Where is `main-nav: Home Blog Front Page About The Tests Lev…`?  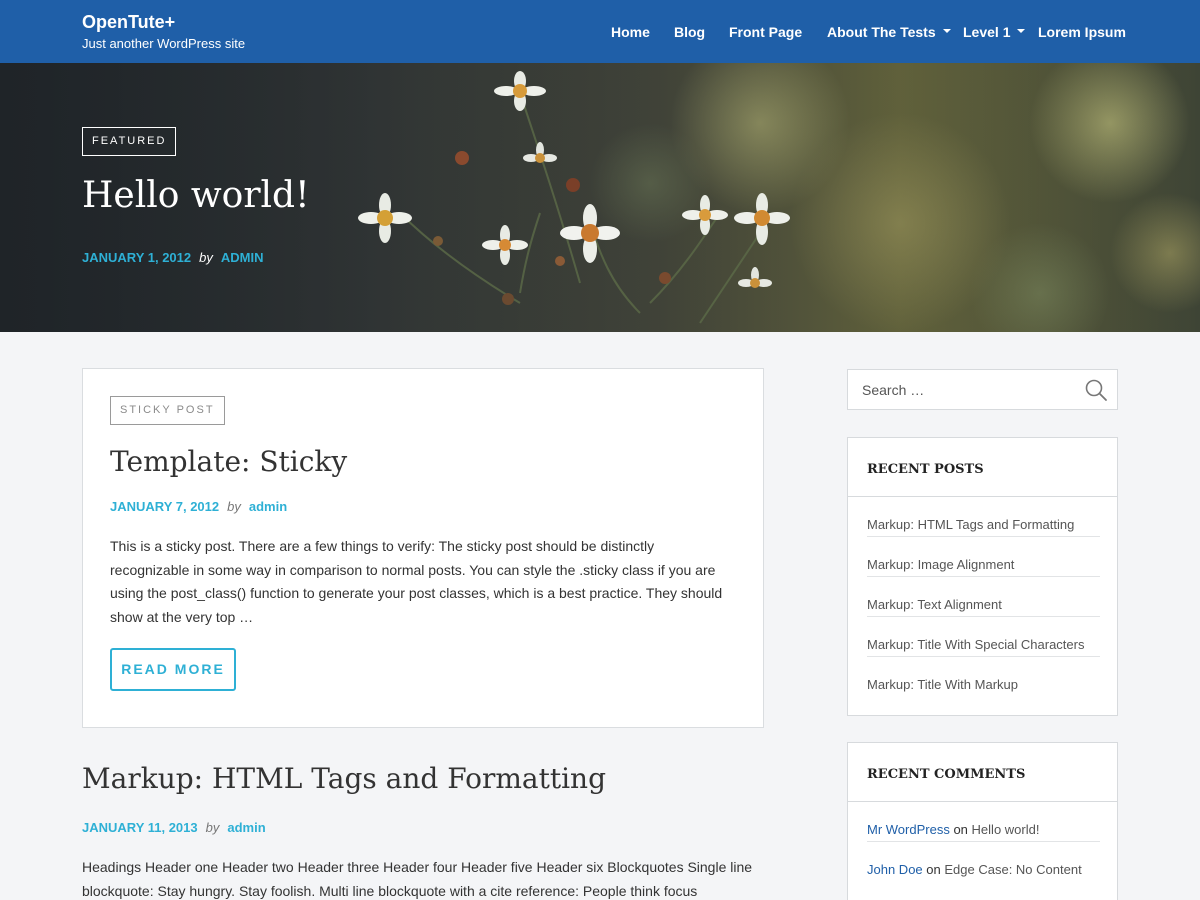
main-nav: Home Blog Front Page About The Tests Lev… is located at coordinates (600, 31).